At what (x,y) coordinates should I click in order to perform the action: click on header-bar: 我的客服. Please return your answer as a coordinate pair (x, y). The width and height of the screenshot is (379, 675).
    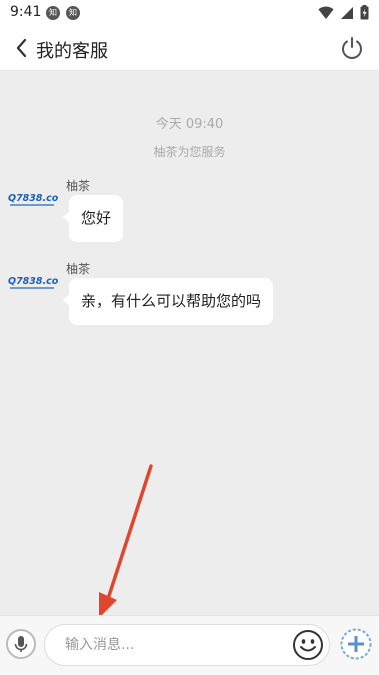
    Looking at the image, I should click on (189, 48).